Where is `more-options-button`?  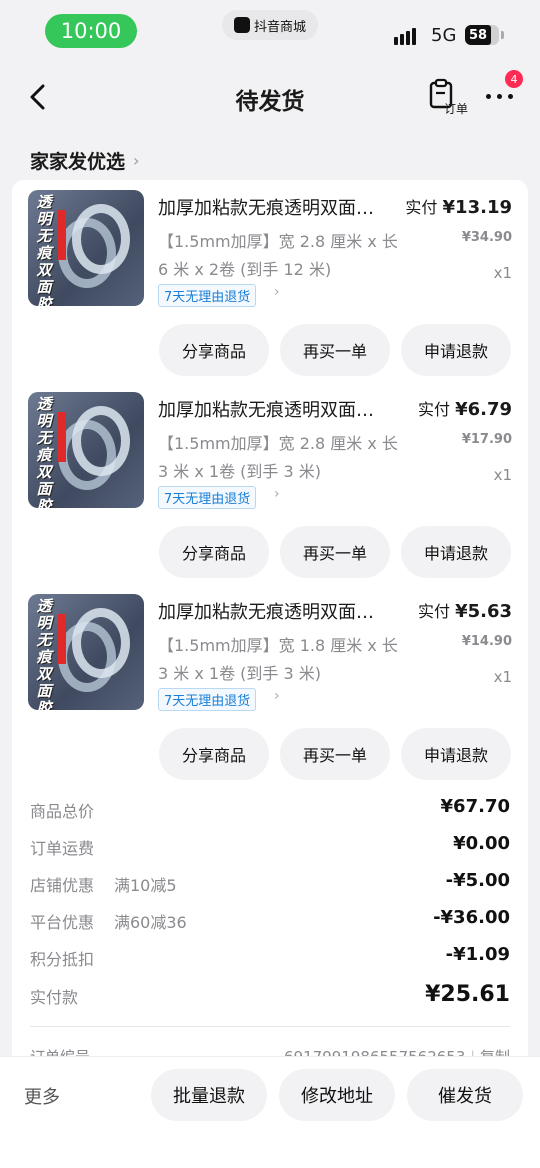 more-options-button is located at coordinates (500, 96).